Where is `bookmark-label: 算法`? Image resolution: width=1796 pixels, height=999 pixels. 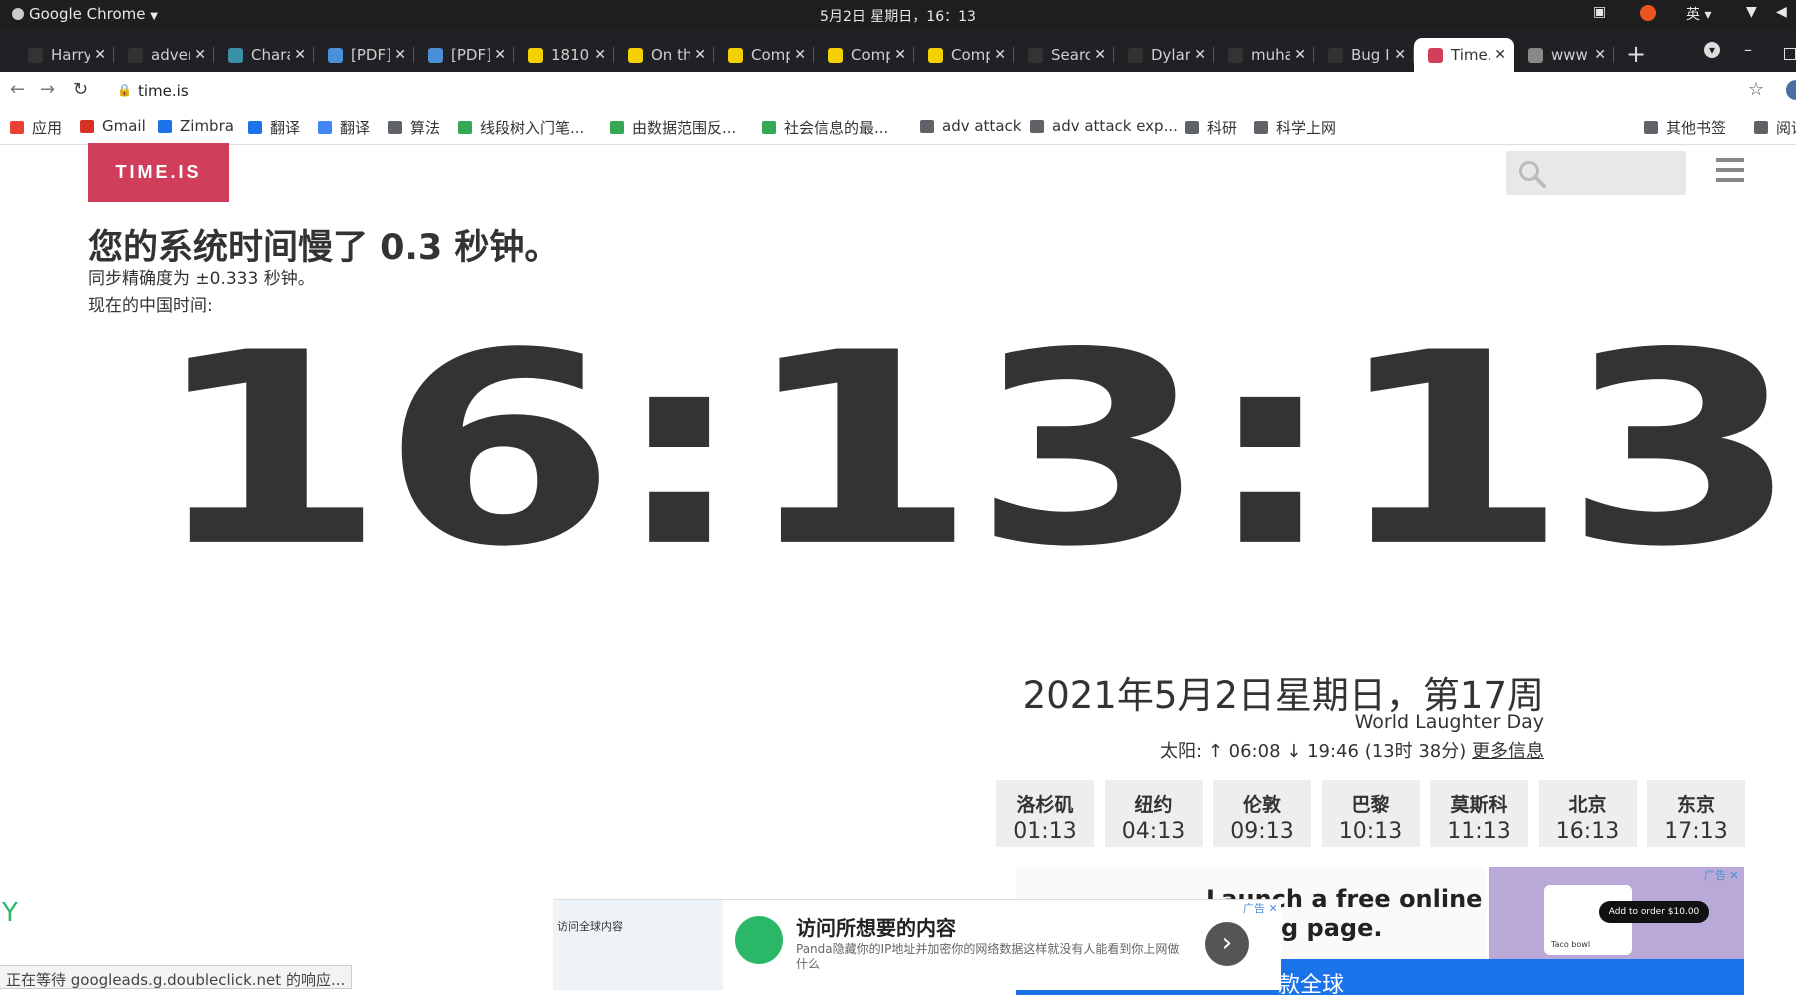
bookmark-label: 算法 is located at coordinates (425, 128).